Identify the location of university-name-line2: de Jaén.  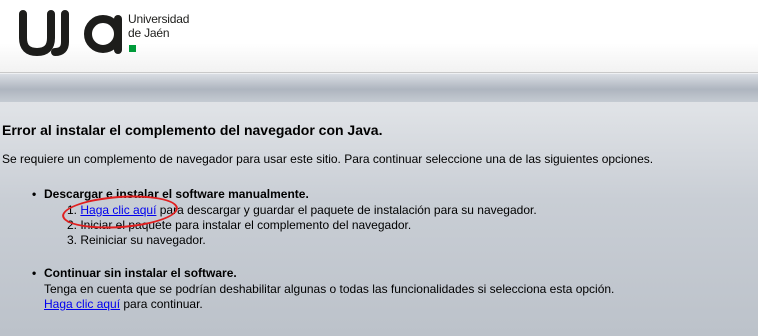
(149, 33).